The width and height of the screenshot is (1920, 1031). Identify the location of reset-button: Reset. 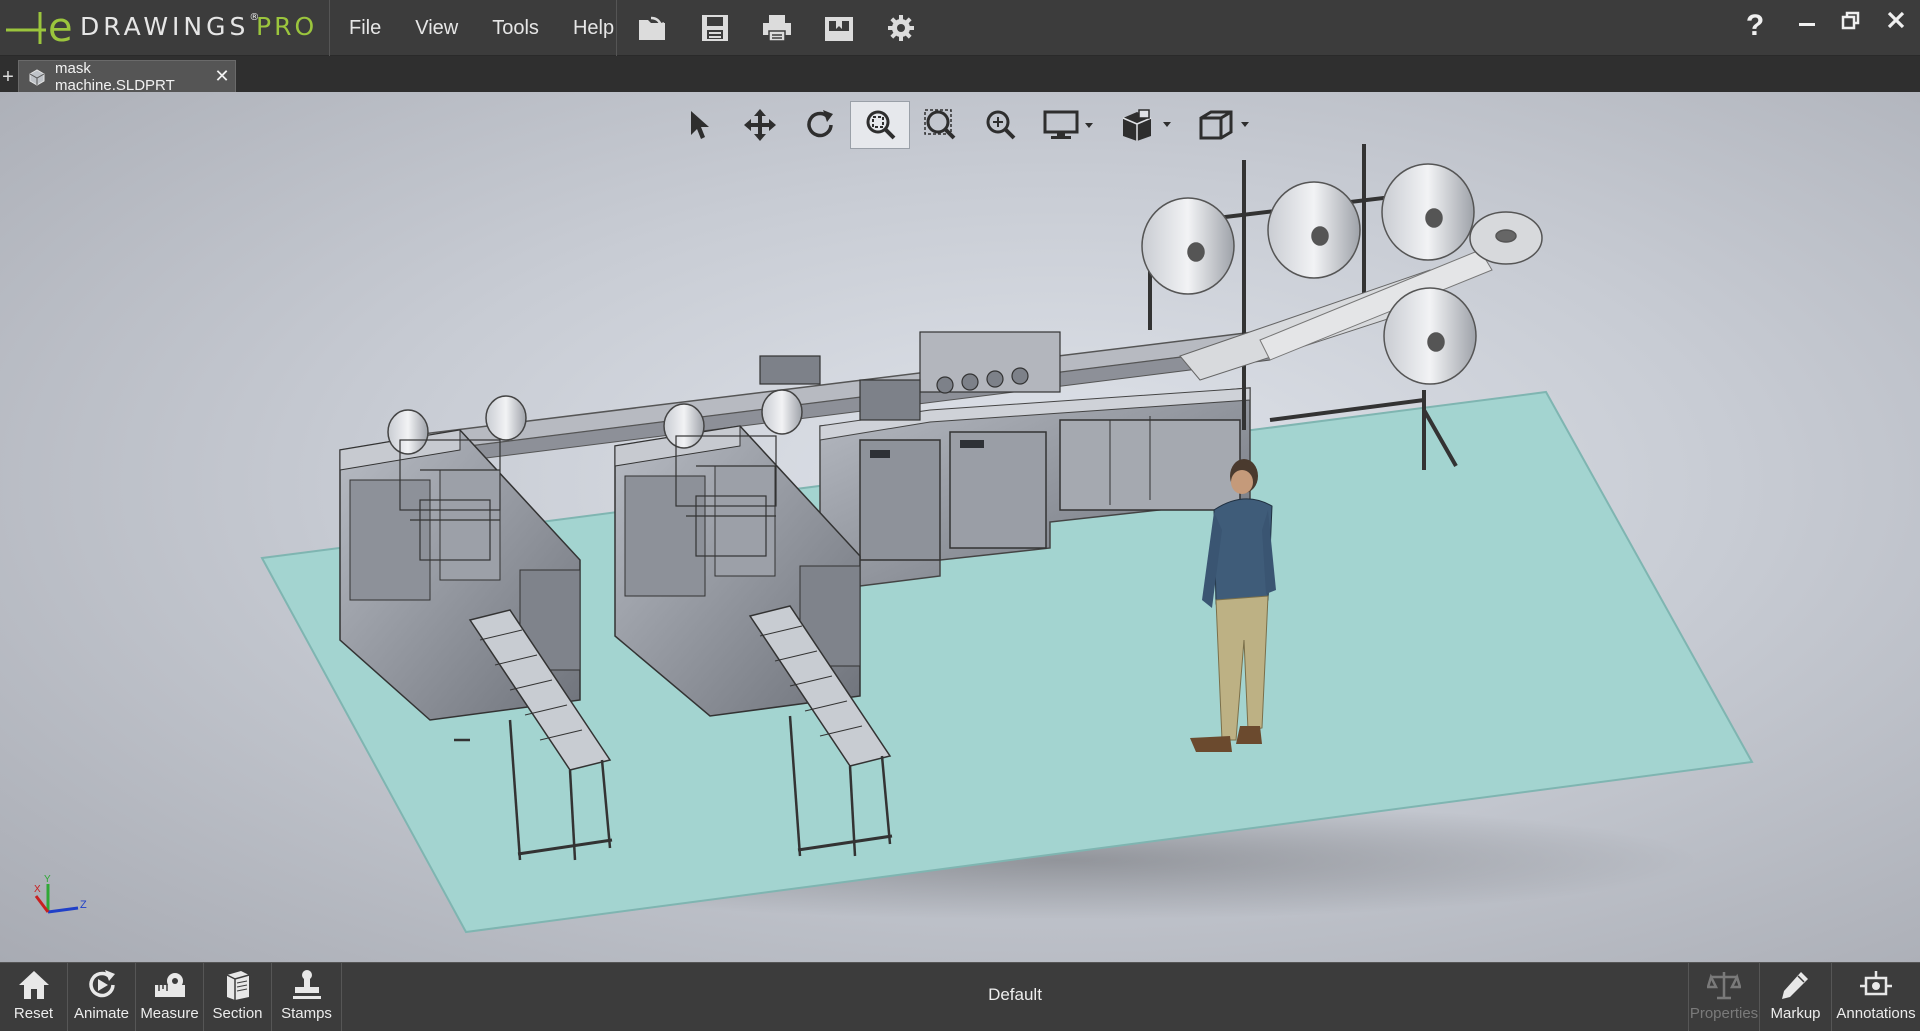
(34, 997).